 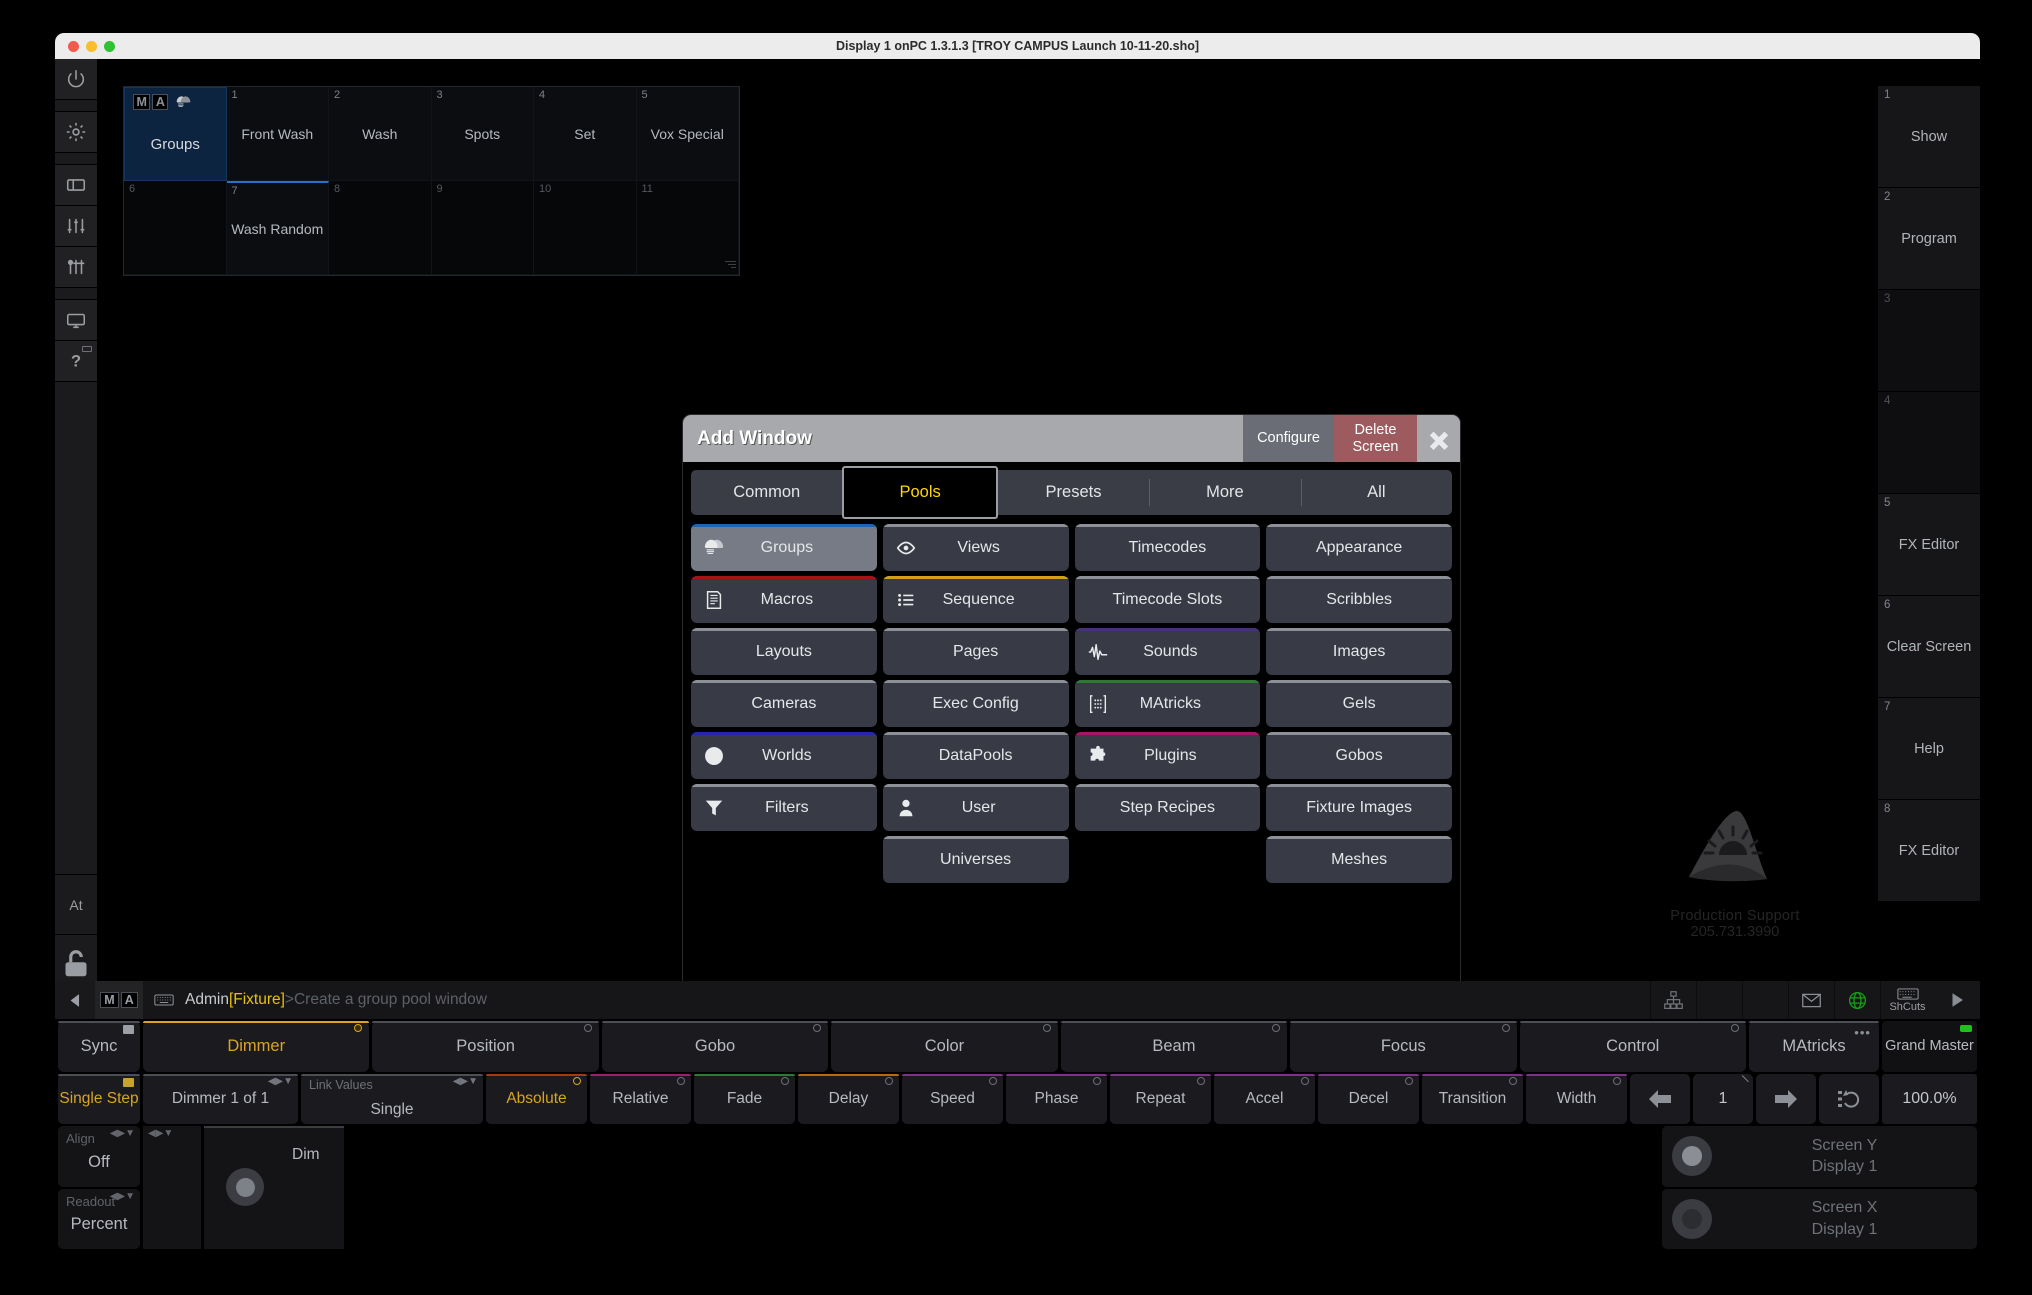 What do you see at coordinates (76, 226) in the screenshot?
I see `faders-icon` at bounding box center [76, 226].